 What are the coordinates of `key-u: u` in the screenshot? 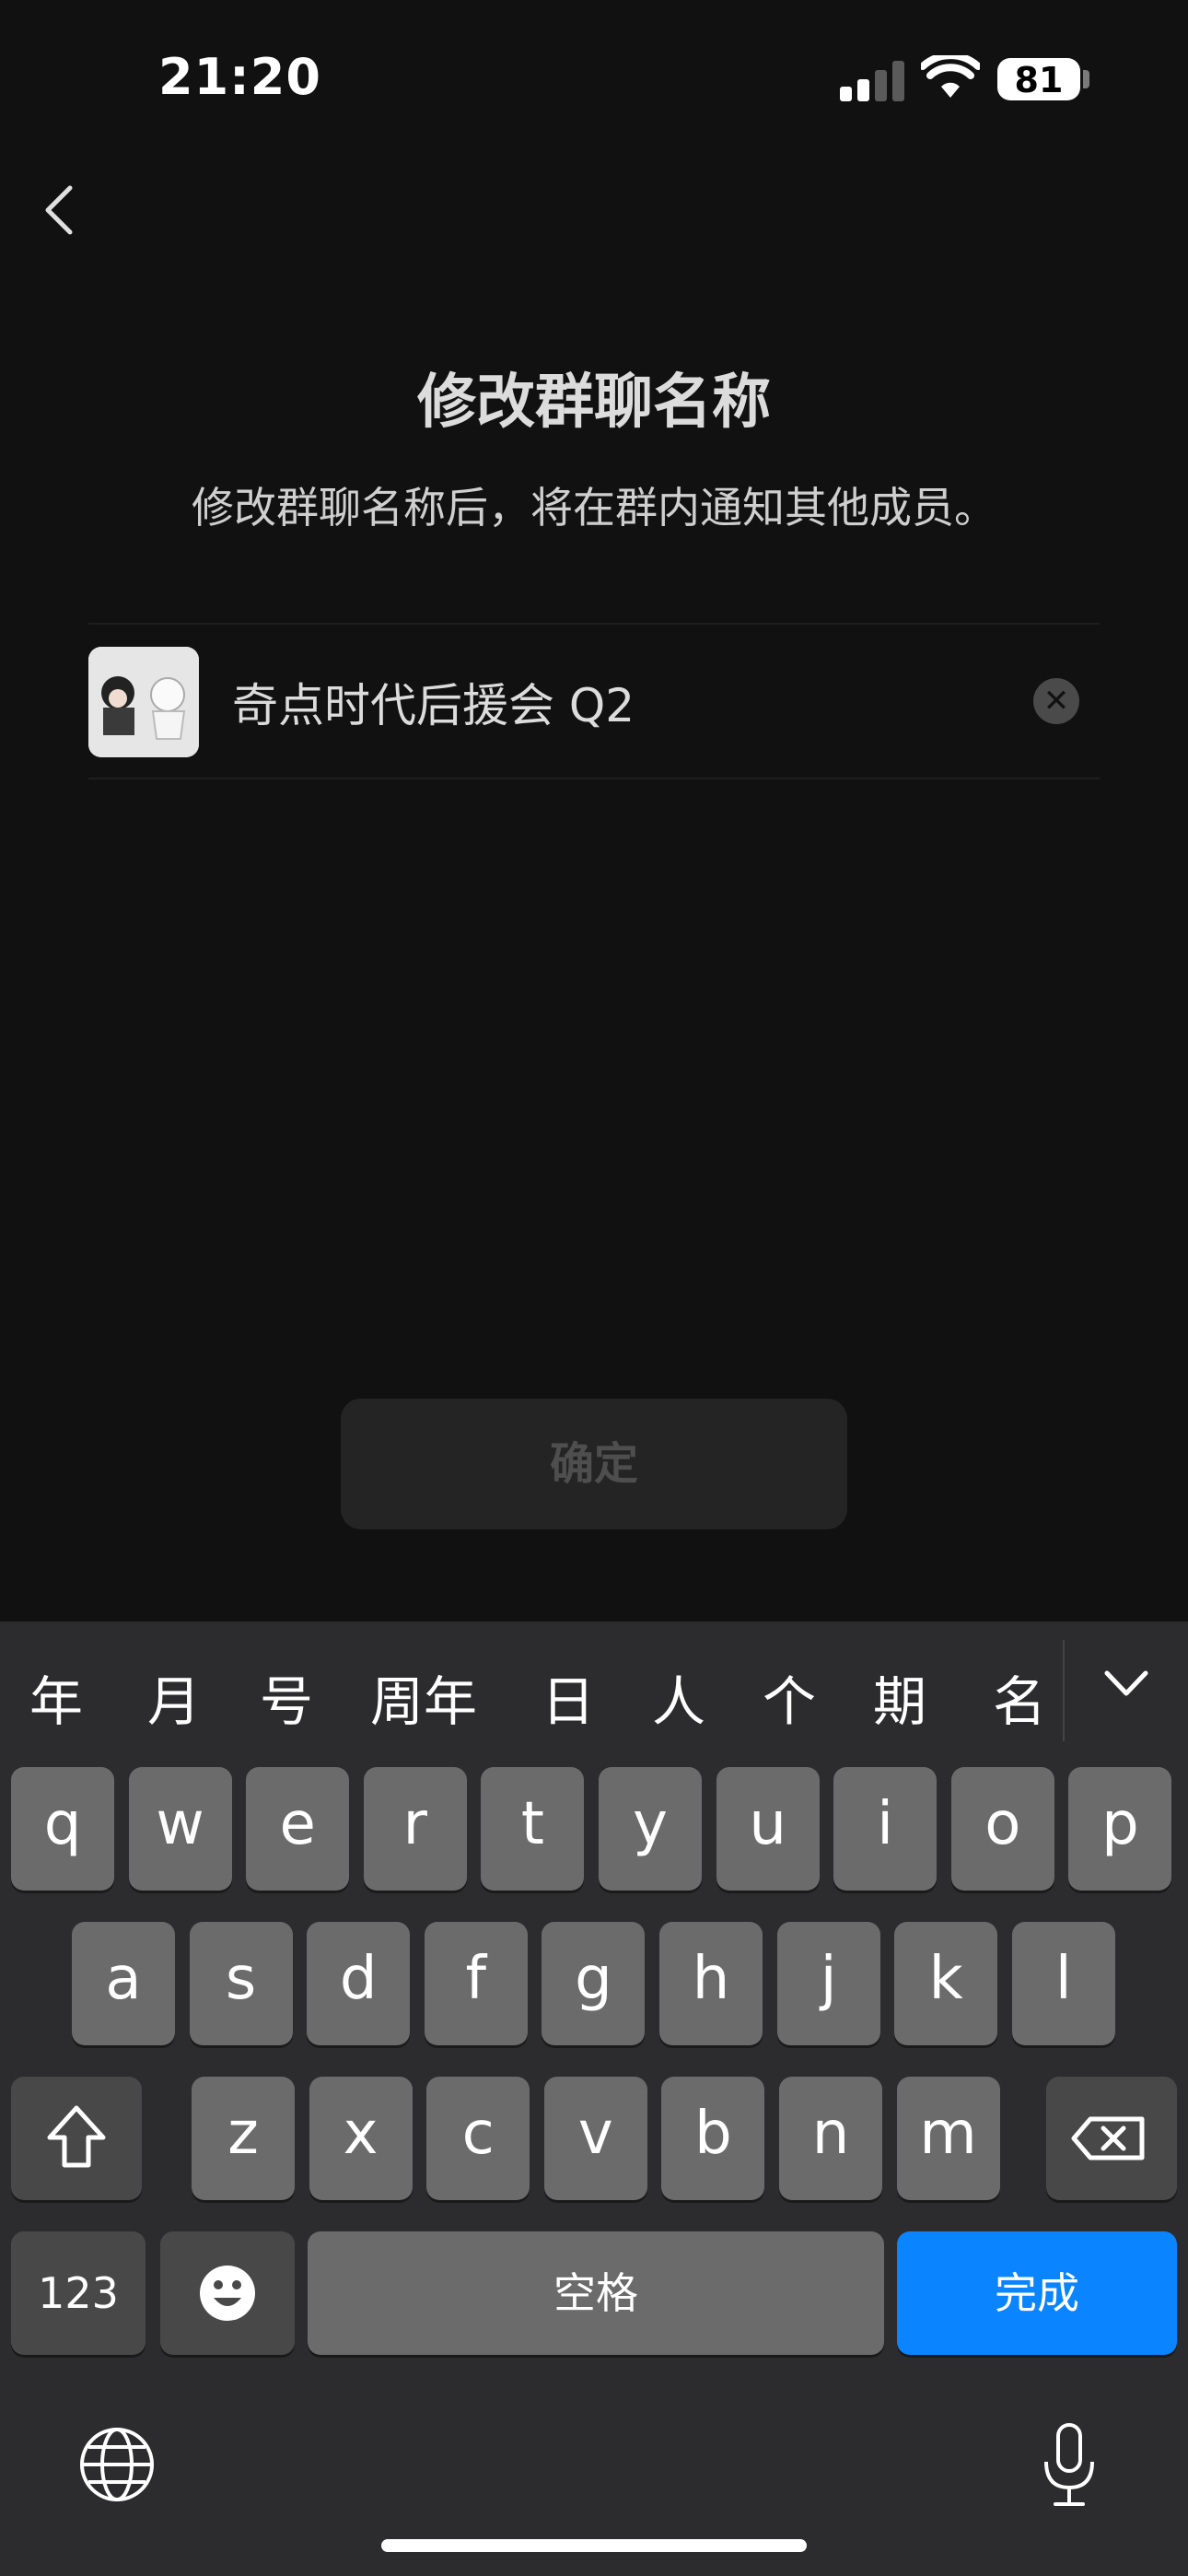 It's located at (768, 1829).